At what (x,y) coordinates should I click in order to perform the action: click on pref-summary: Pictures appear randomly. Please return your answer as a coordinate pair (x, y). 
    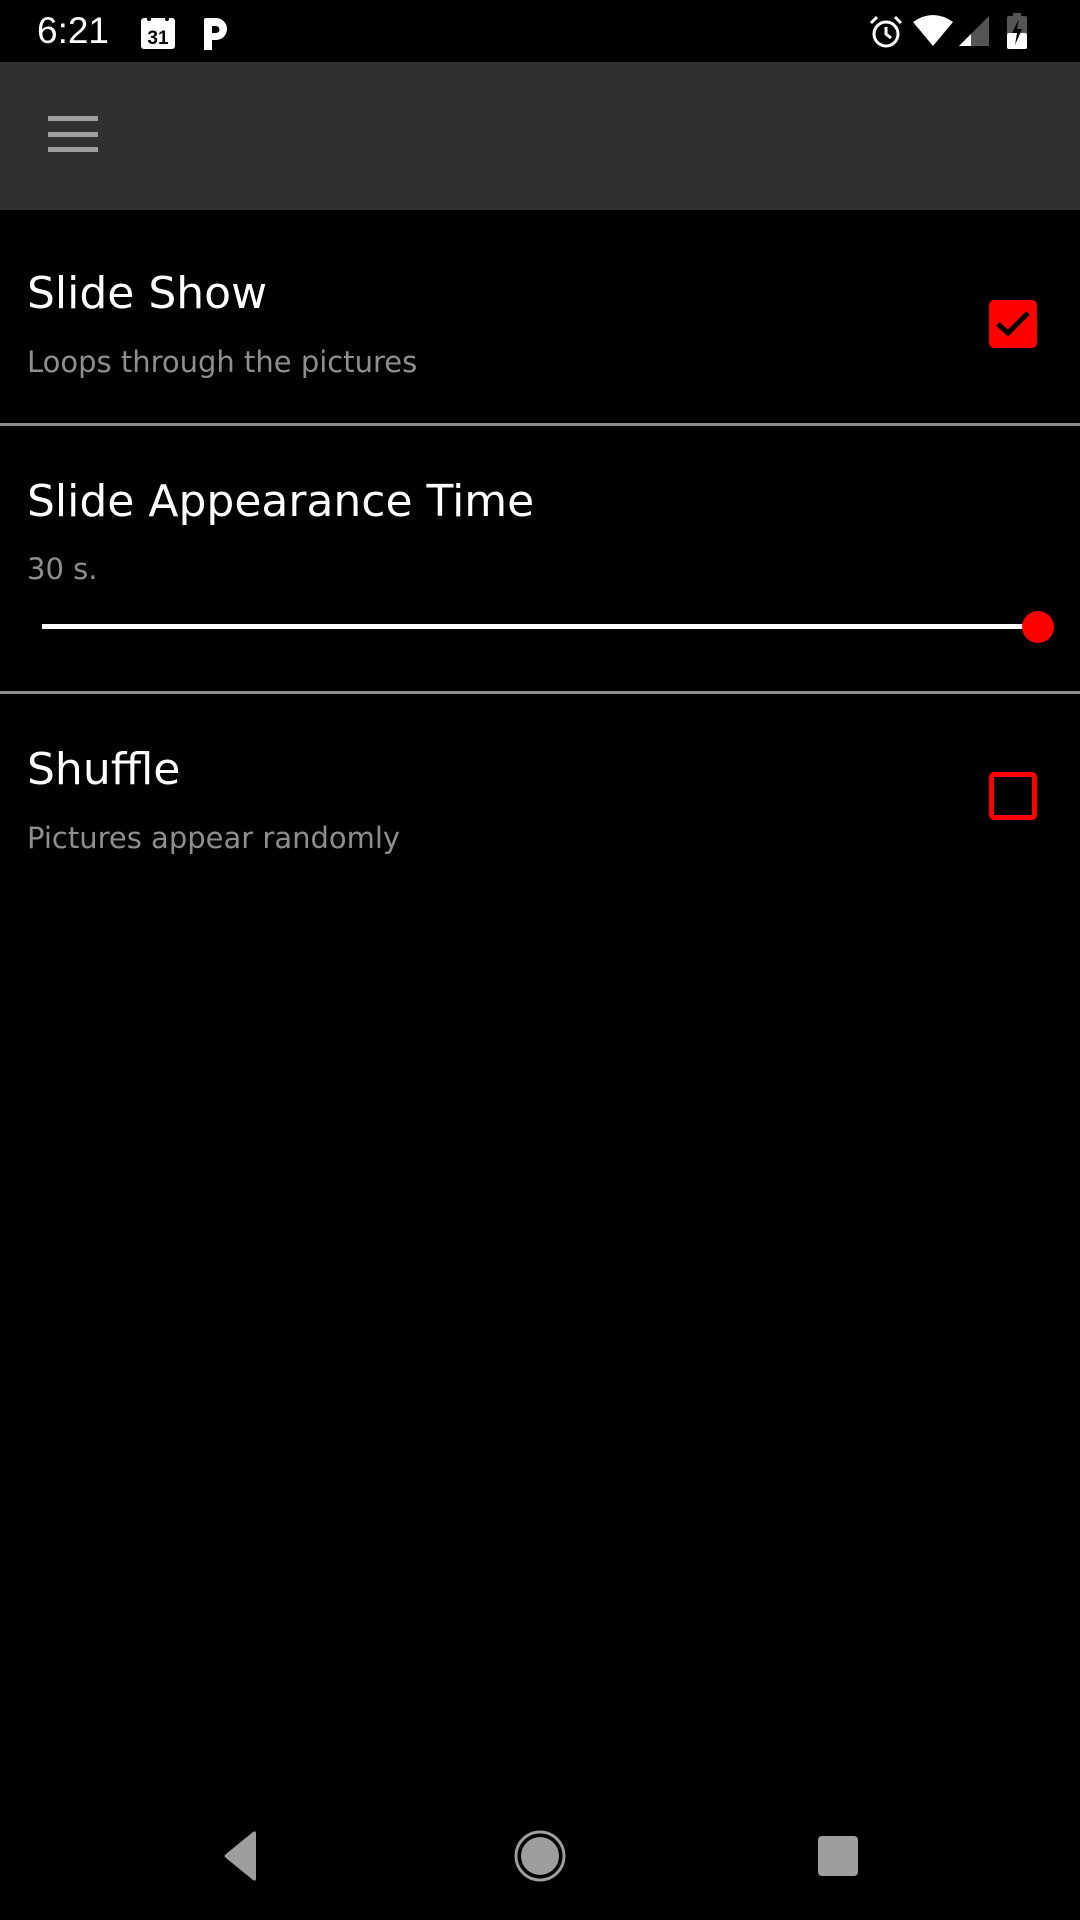
    Looking at the image, I should click on (214, 838).